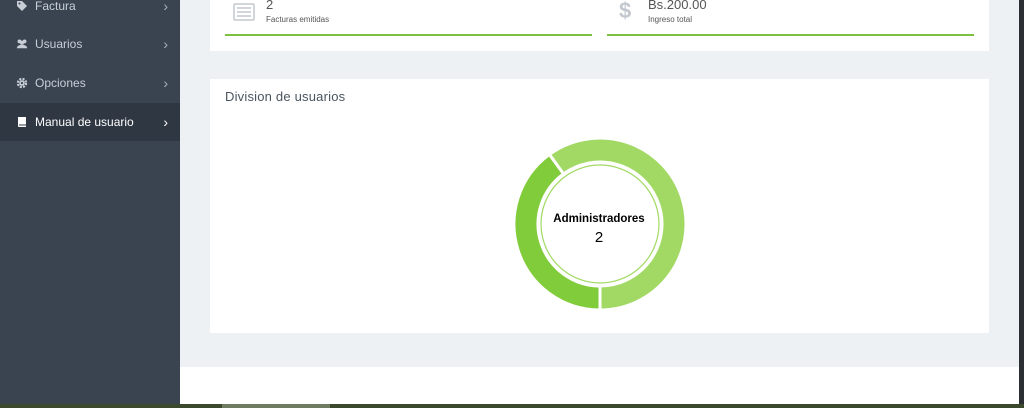  What do you see at coordinates (276, 406) in the screenshot?
I see `scrollbar-thumb` at bounding box center [276, 406].